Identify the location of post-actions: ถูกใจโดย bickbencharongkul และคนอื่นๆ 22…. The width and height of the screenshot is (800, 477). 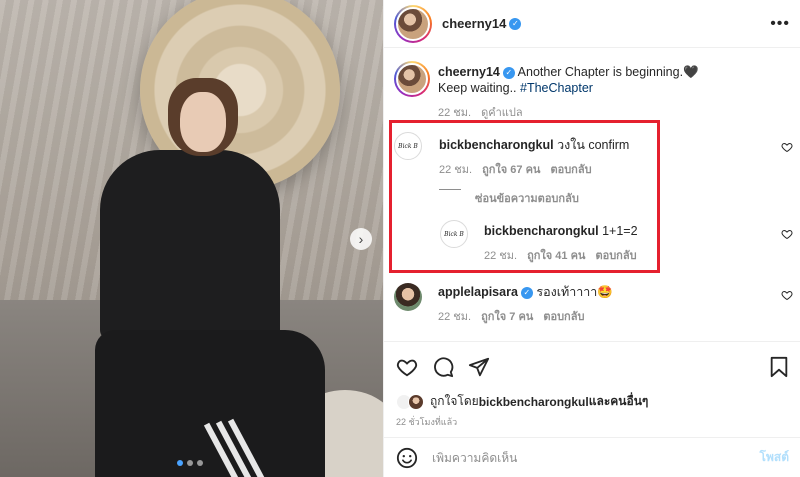
(592, 389).